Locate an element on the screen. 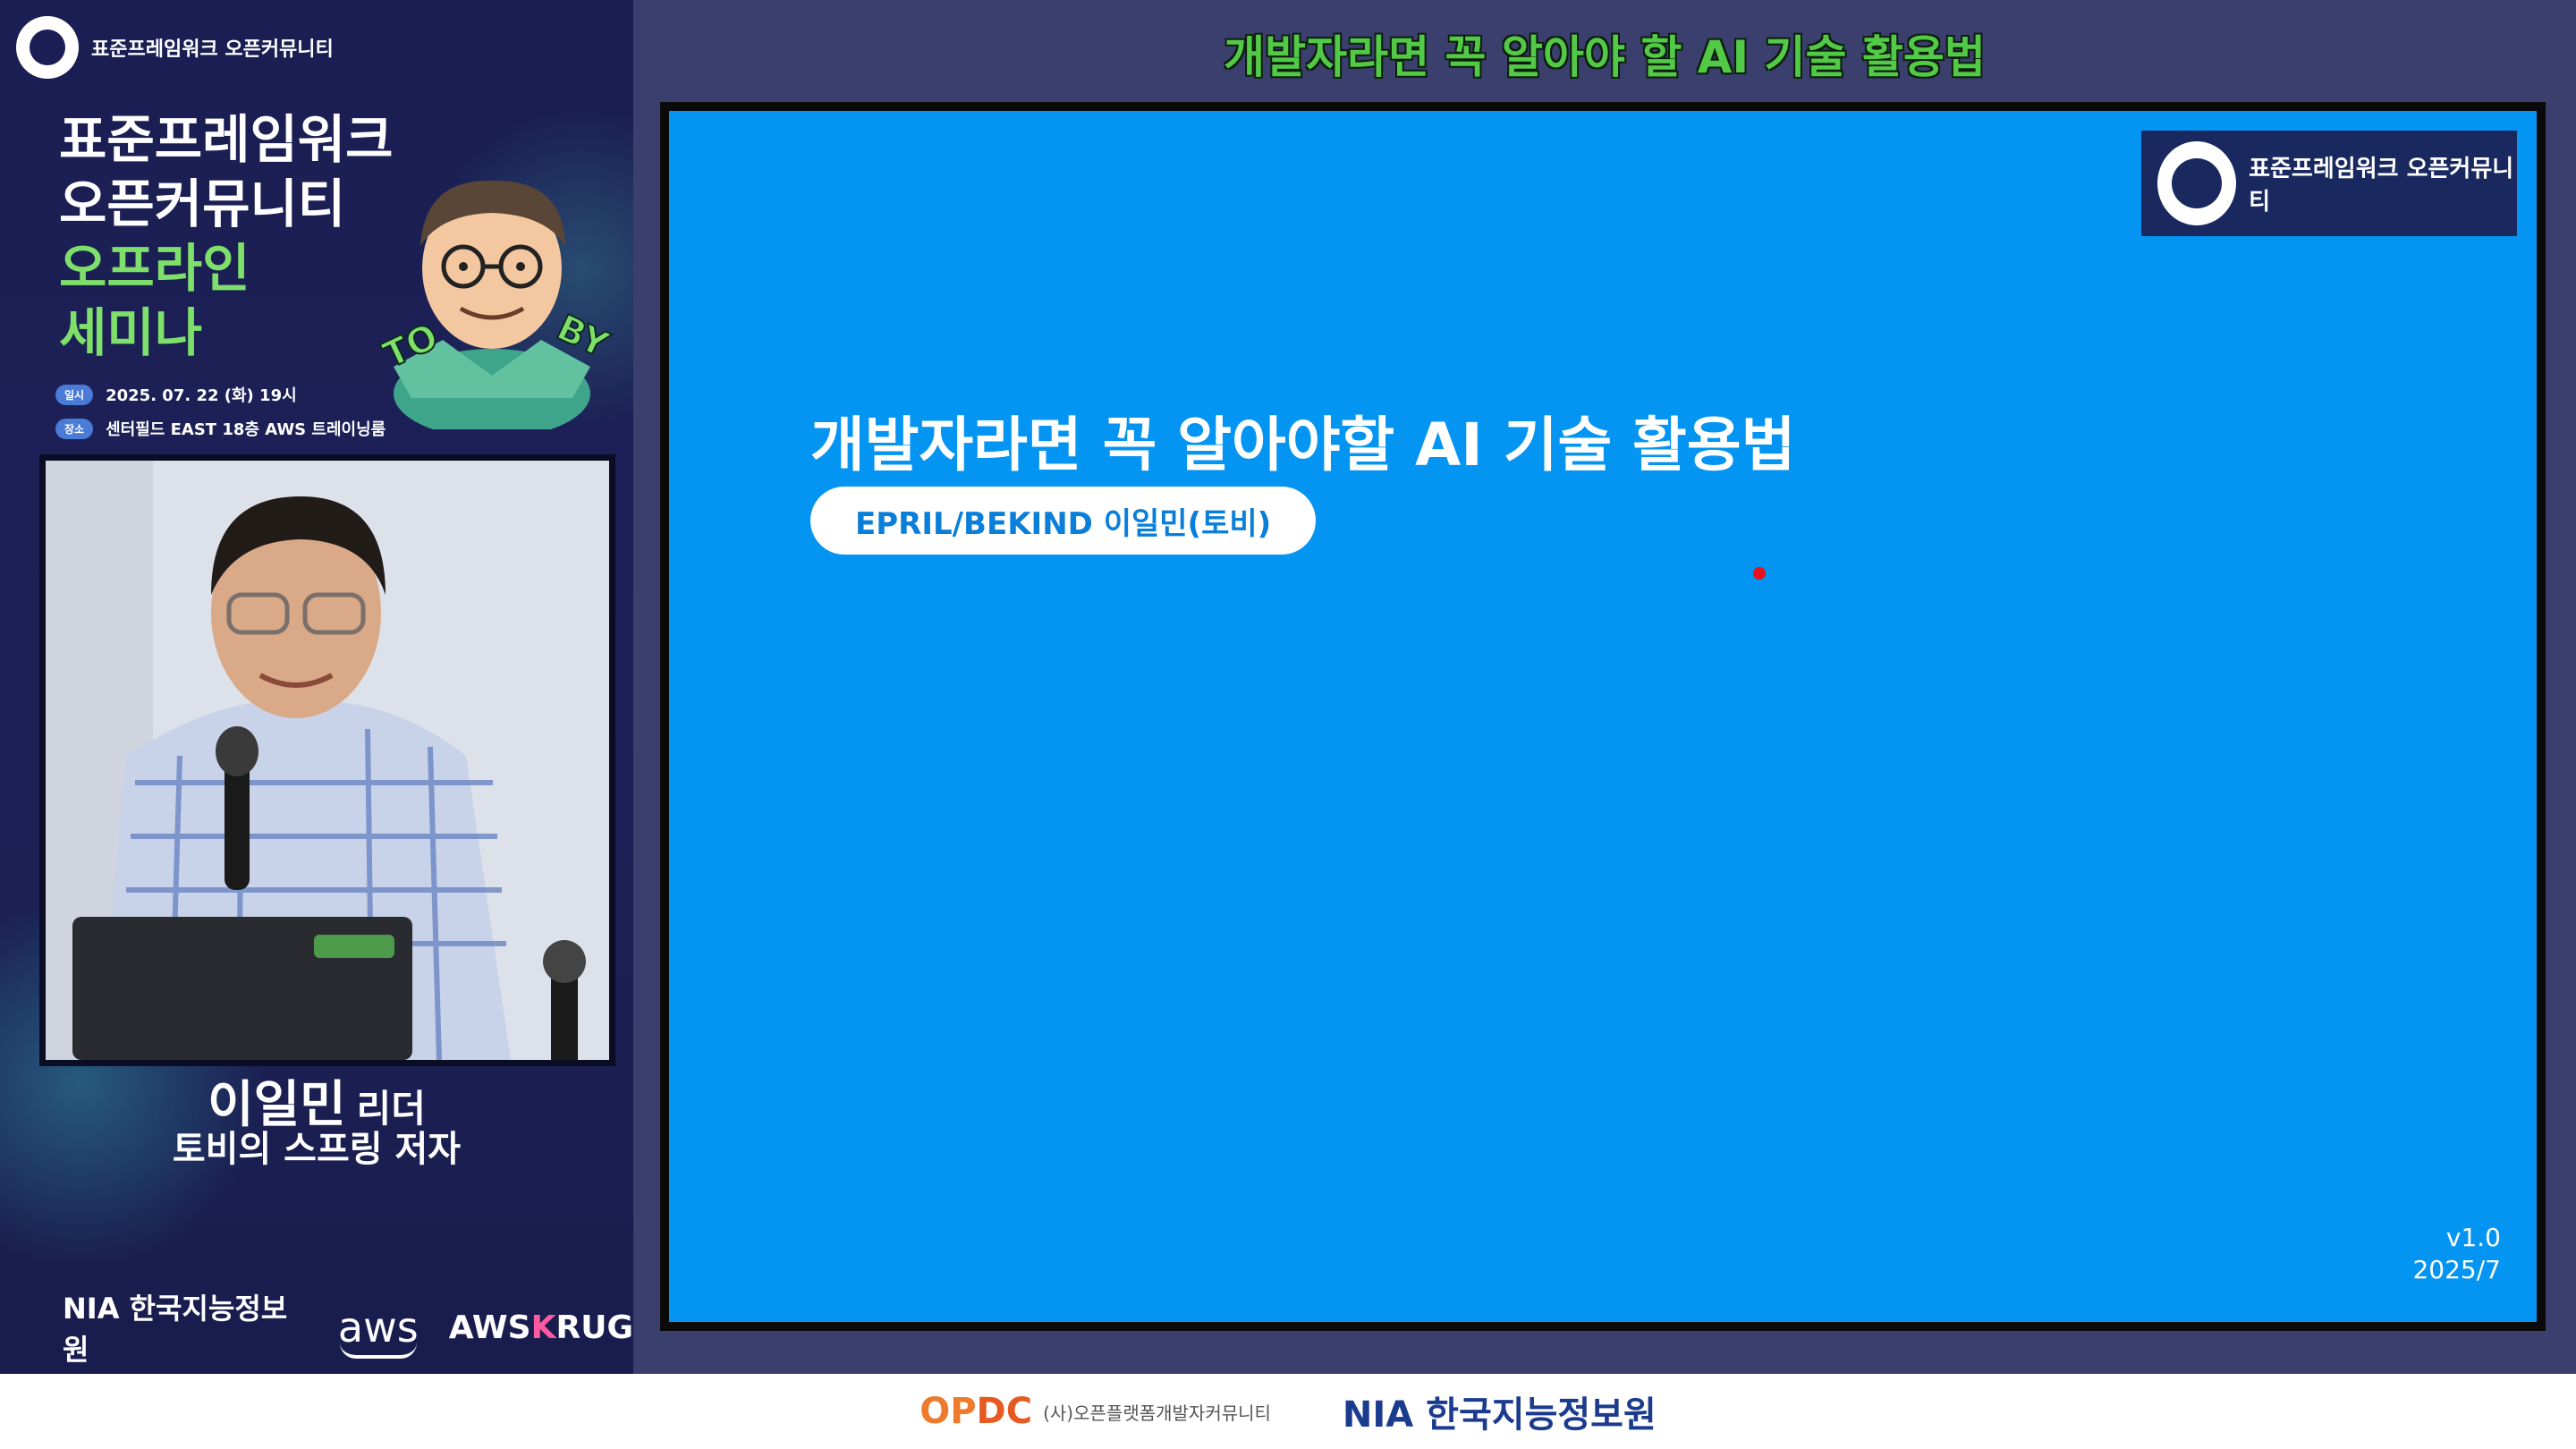 The width and height of the screenshot is (2576, 1449). slide-logo-text: 표준프레임워크 오픈커뮤니티 is located at coordinates (2381, 186).